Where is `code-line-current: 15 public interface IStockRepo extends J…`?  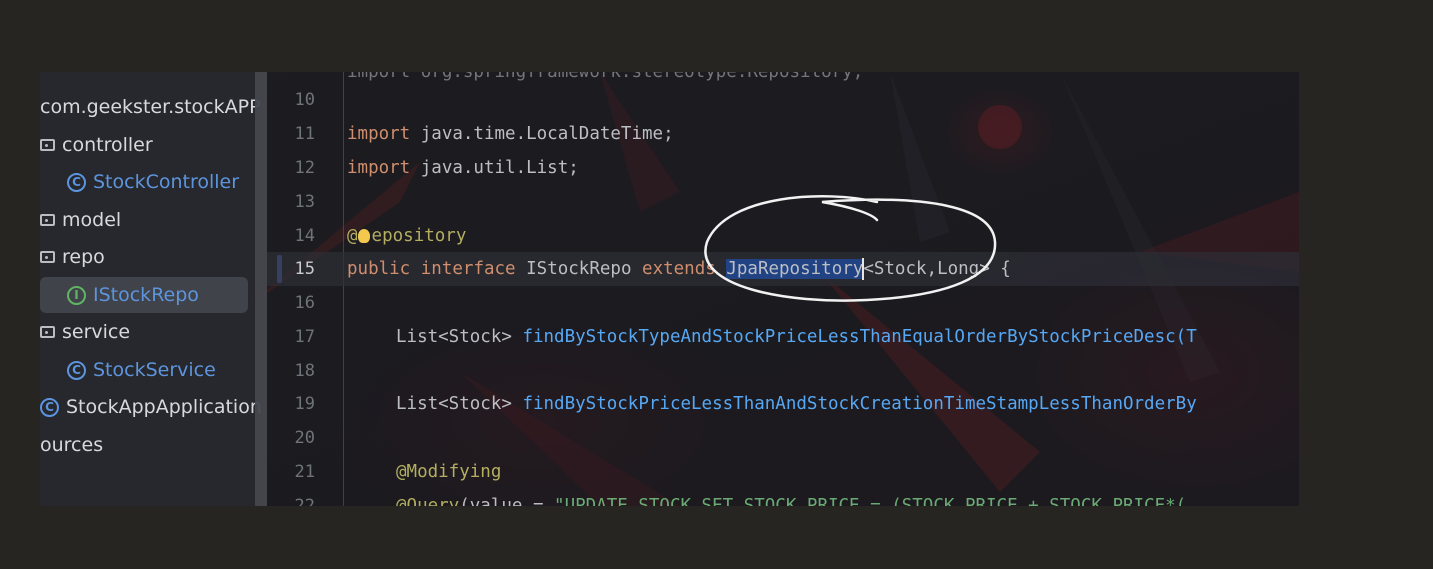 code-line-current: 15 public interface IStockRepo extends J… is located at coordinates (783, 269).